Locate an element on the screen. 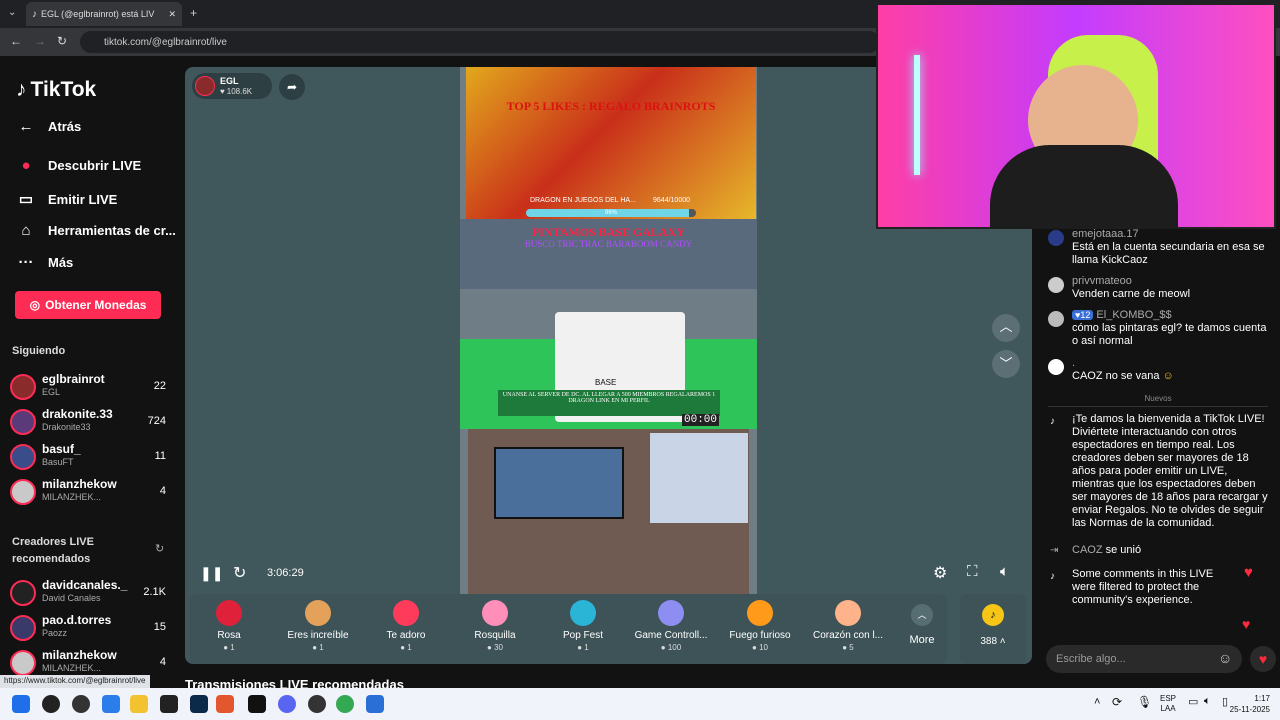 The height and width of the screenshot is (720, 1280). nav-go-live: ▭ Emitir LIVE is located at coordinates (66, 199).